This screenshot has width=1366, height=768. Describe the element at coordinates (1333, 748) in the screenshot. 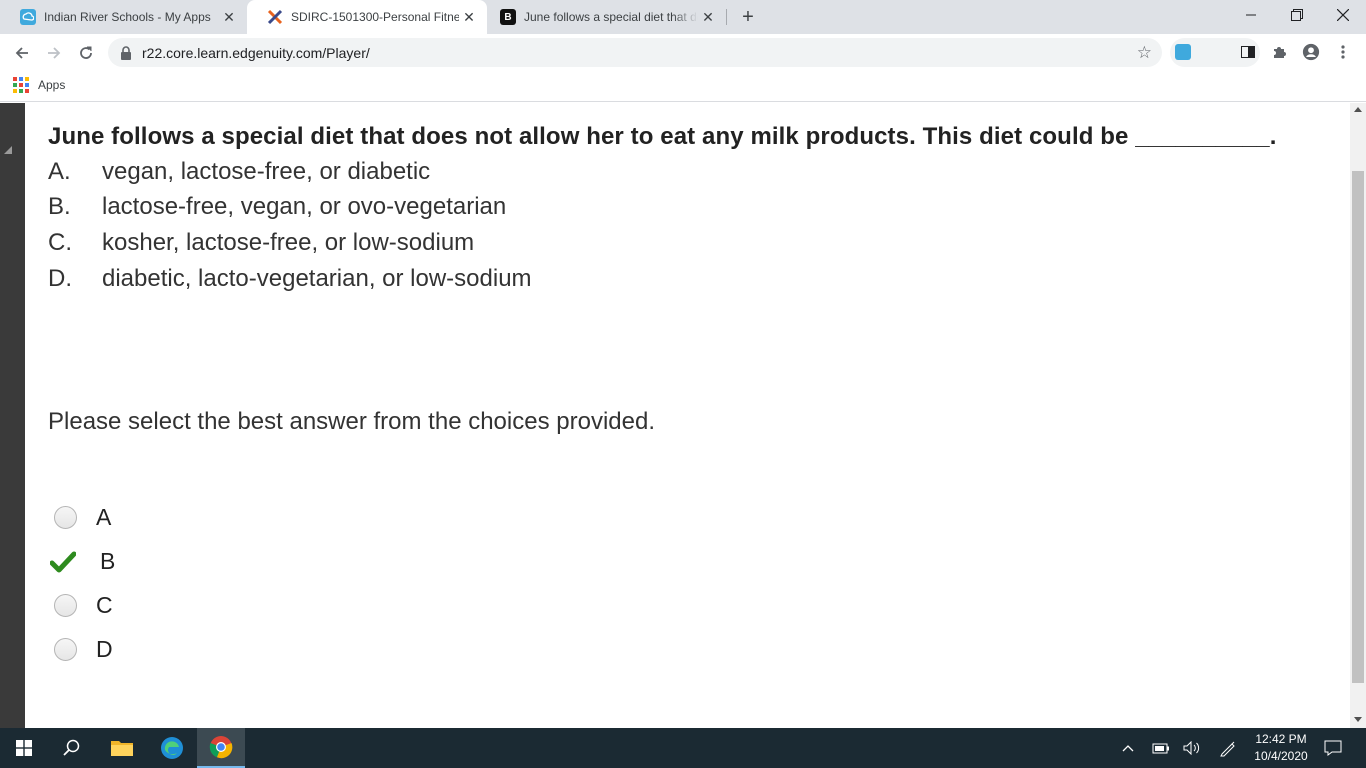

I see `notifications-icon` at that location.